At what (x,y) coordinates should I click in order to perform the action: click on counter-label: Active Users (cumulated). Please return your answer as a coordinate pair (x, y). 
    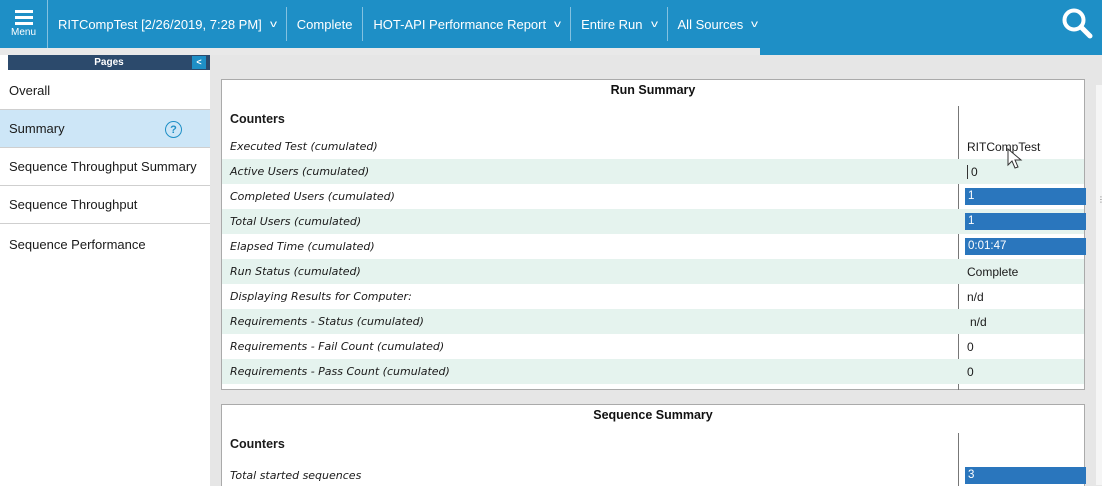
    Looking at the image, I should click on (300, 171).